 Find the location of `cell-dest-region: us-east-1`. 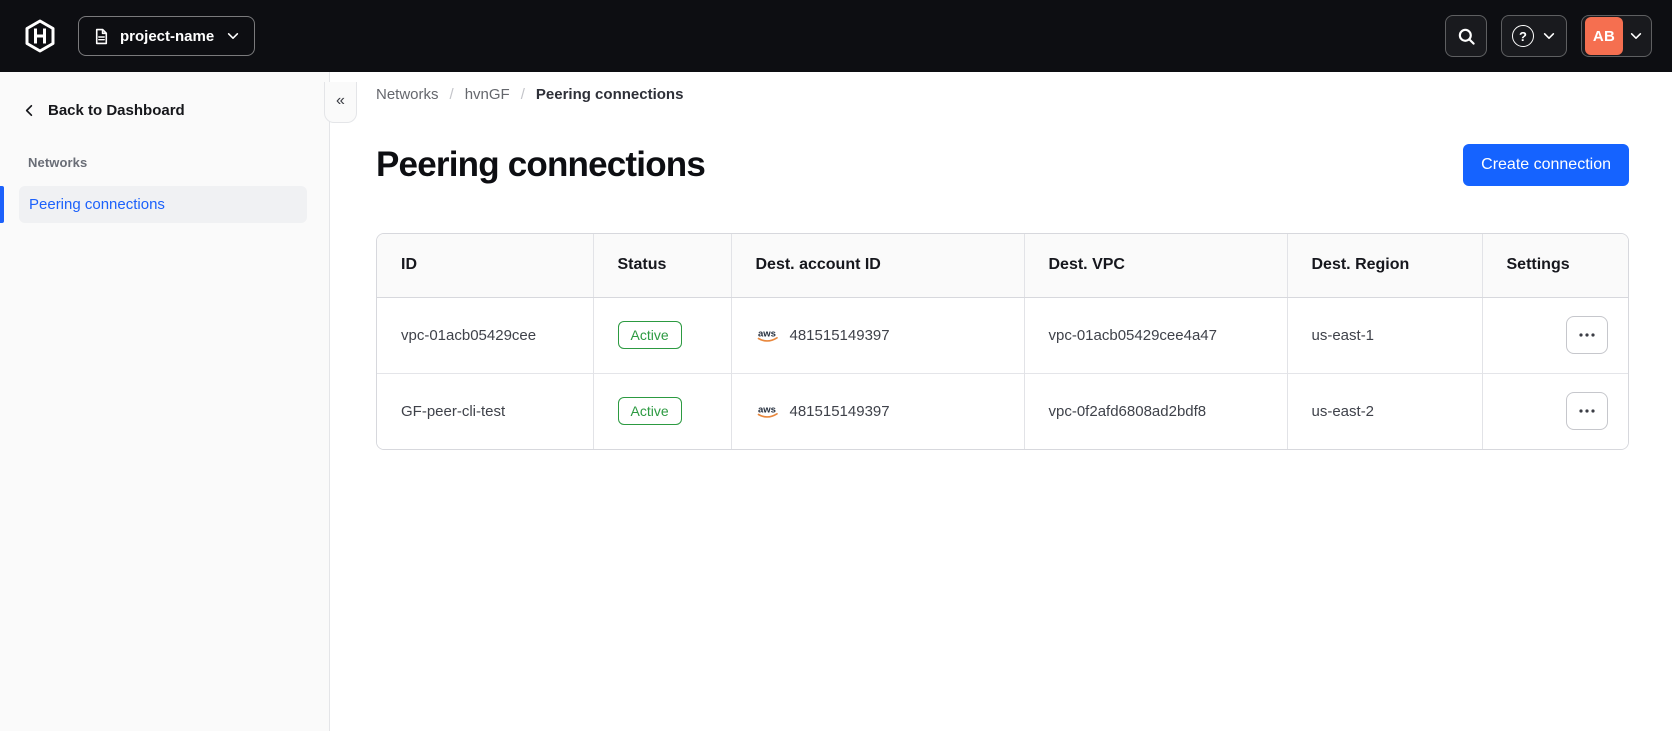

cell-dest-region: us-east-1 is located at coordinates (1384, 335).